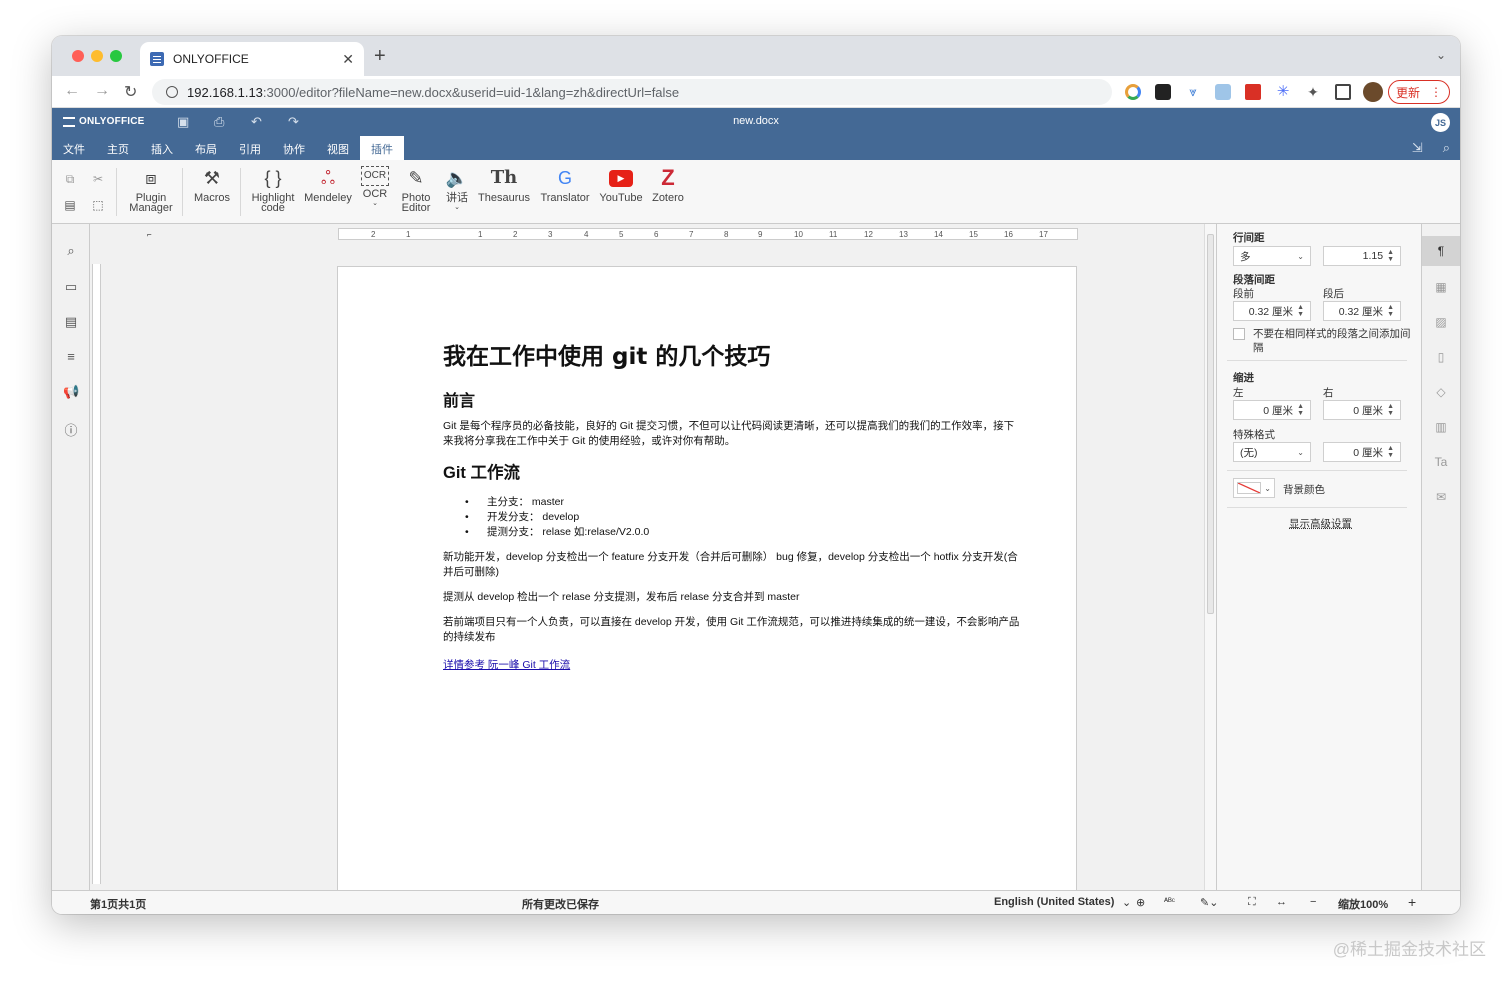  Describe the element at coordinates (1054, 902) in the screenshot. I see `language-select: English (United States)` at that location.